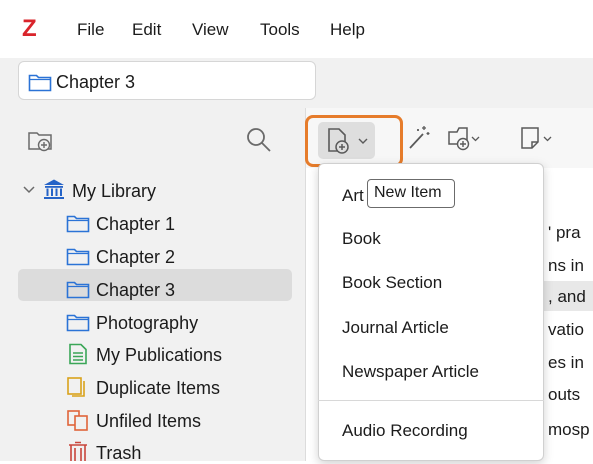 Image resolution: width=593 pixels, height=464 pixels. Describe the element at coordinates (564, 232) in the screenshot. I see `list-item: ' pra` at that location.